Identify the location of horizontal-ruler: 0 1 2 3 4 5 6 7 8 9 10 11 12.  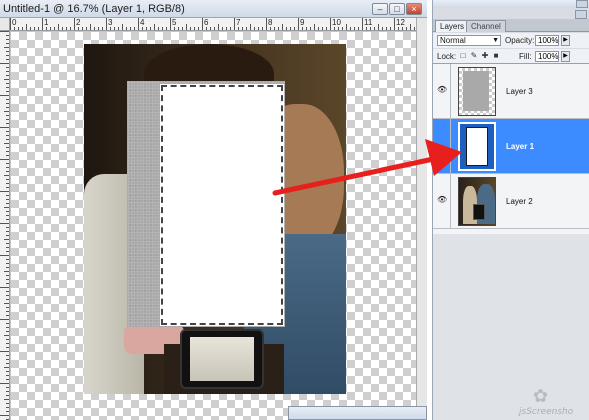
(213, 24).